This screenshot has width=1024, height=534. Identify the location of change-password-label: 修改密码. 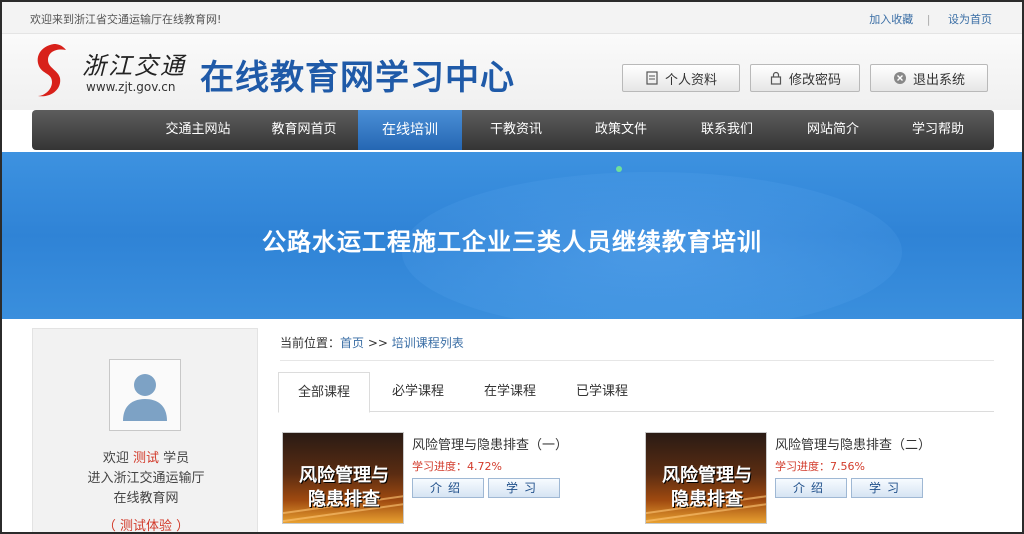
(814, 80).